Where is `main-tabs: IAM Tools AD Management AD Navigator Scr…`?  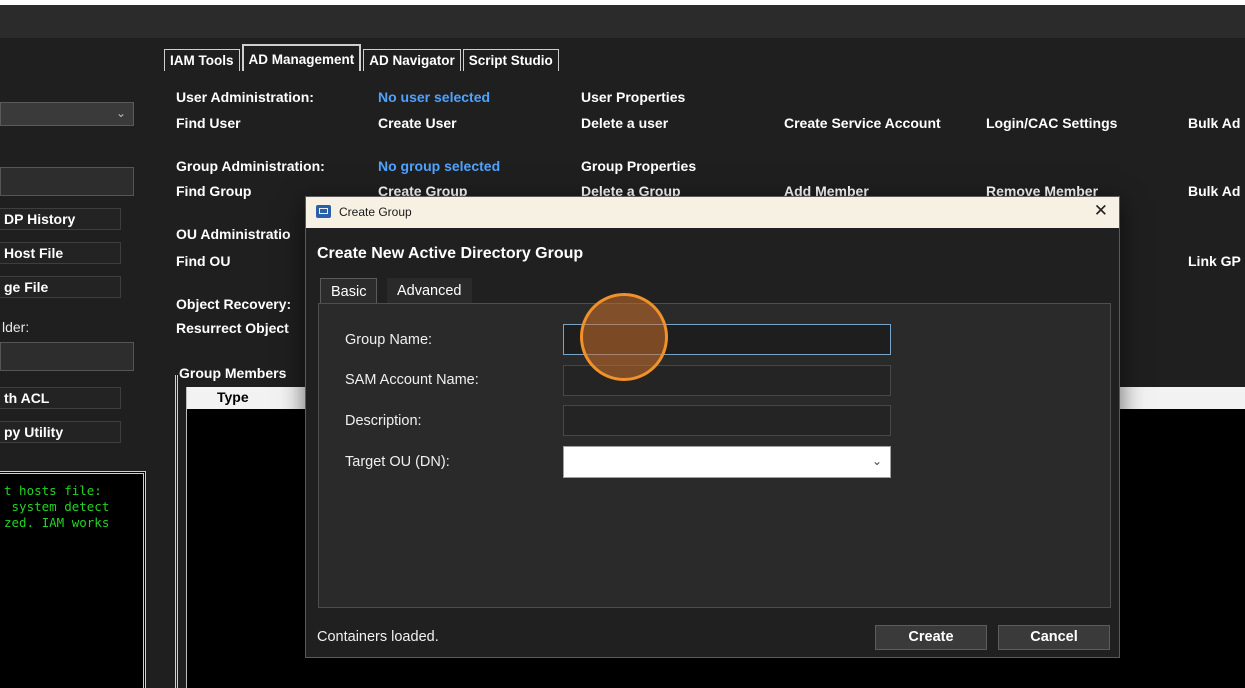 main-tabs: IAM Tools AD Management AD Navigator Scr… is located at coordinates (362, 57).